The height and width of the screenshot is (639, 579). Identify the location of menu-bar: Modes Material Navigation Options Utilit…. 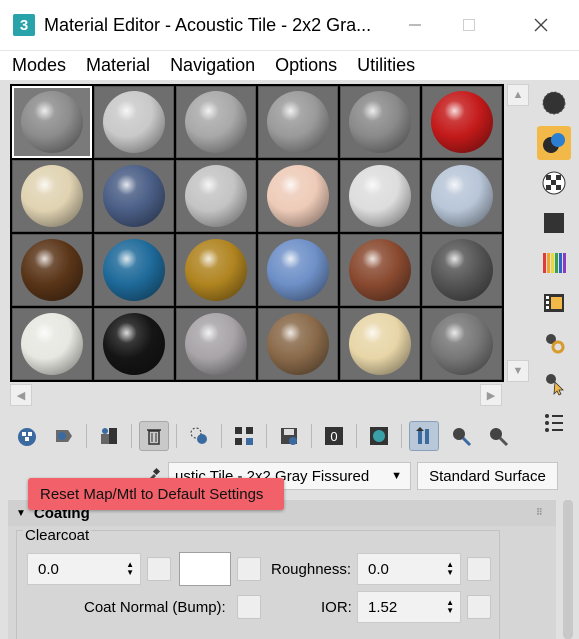
(289, 65).